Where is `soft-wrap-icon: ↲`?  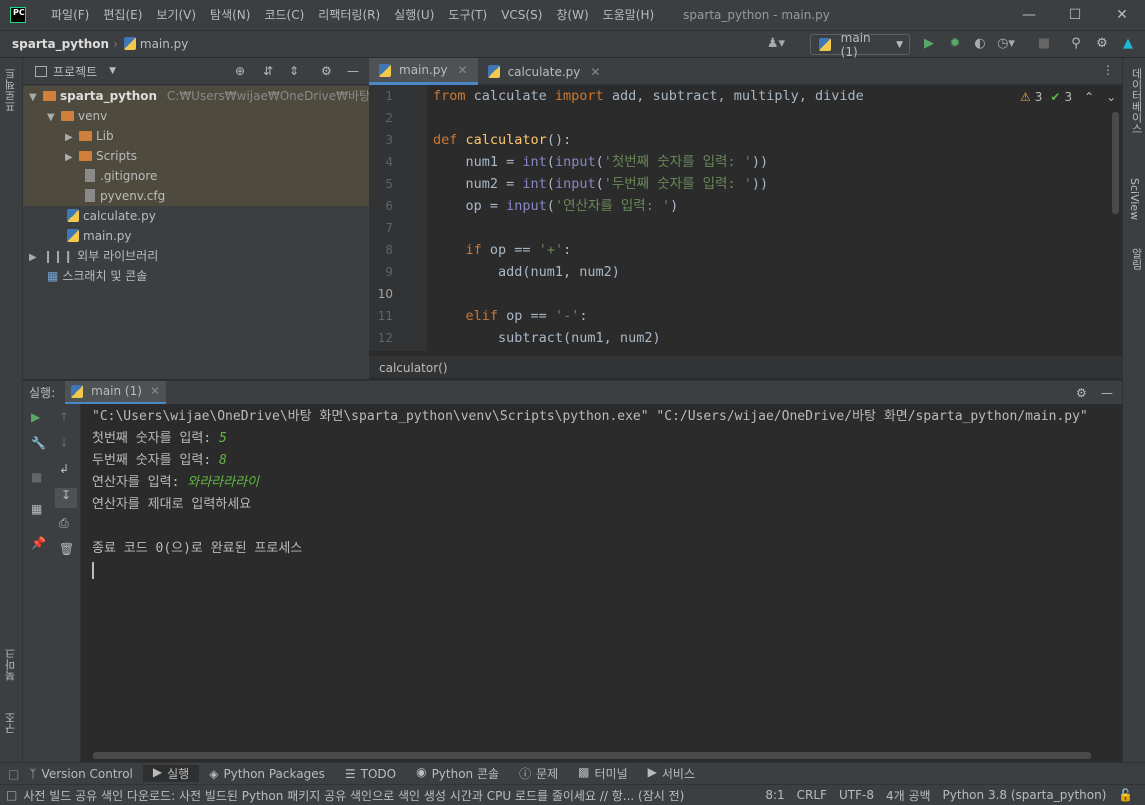 soft-wrap-icon: ↲ is located at coordinates (64, 469).